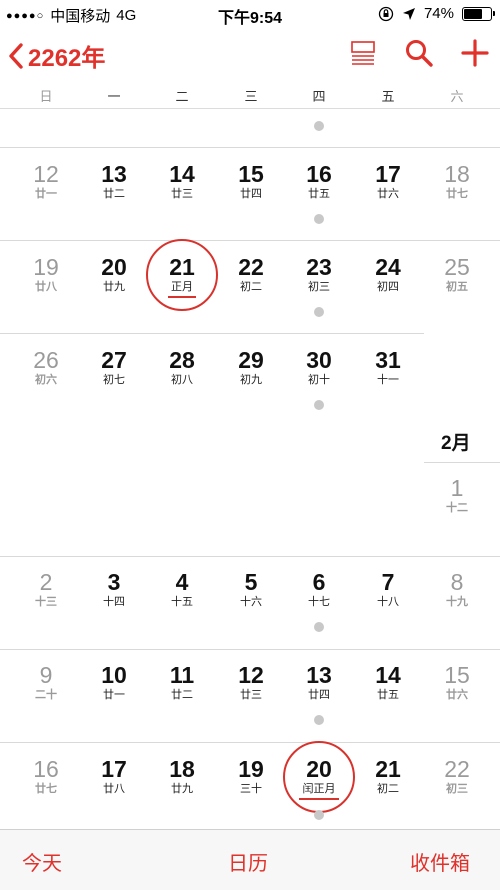  What do you see at coordinates (440, 861) in the screenshot?
I see `tab-inbox: 收件箱` at bounding box center [440, 861].